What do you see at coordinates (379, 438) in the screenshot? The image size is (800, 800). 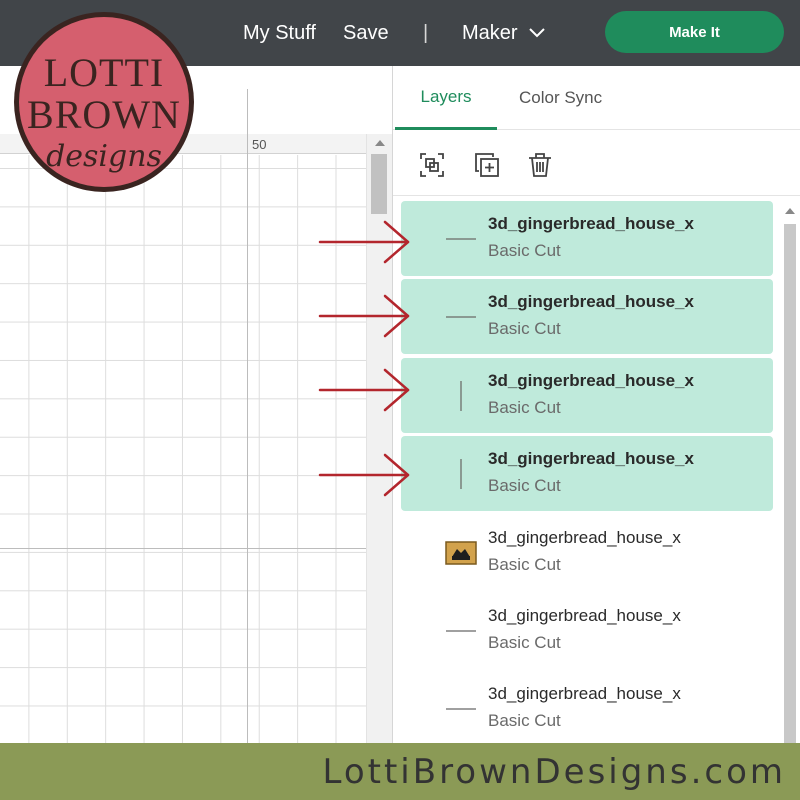 I see `canvas-scrollbar` at bounding box center [379, 438].